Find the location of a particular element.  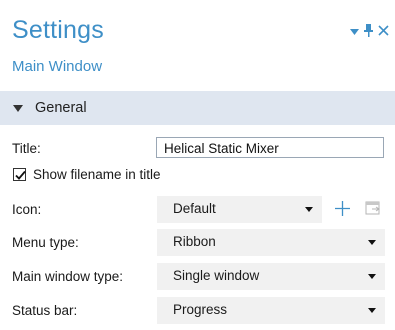

menu-type-value: Ribbon is located at coordinates (194, 241).